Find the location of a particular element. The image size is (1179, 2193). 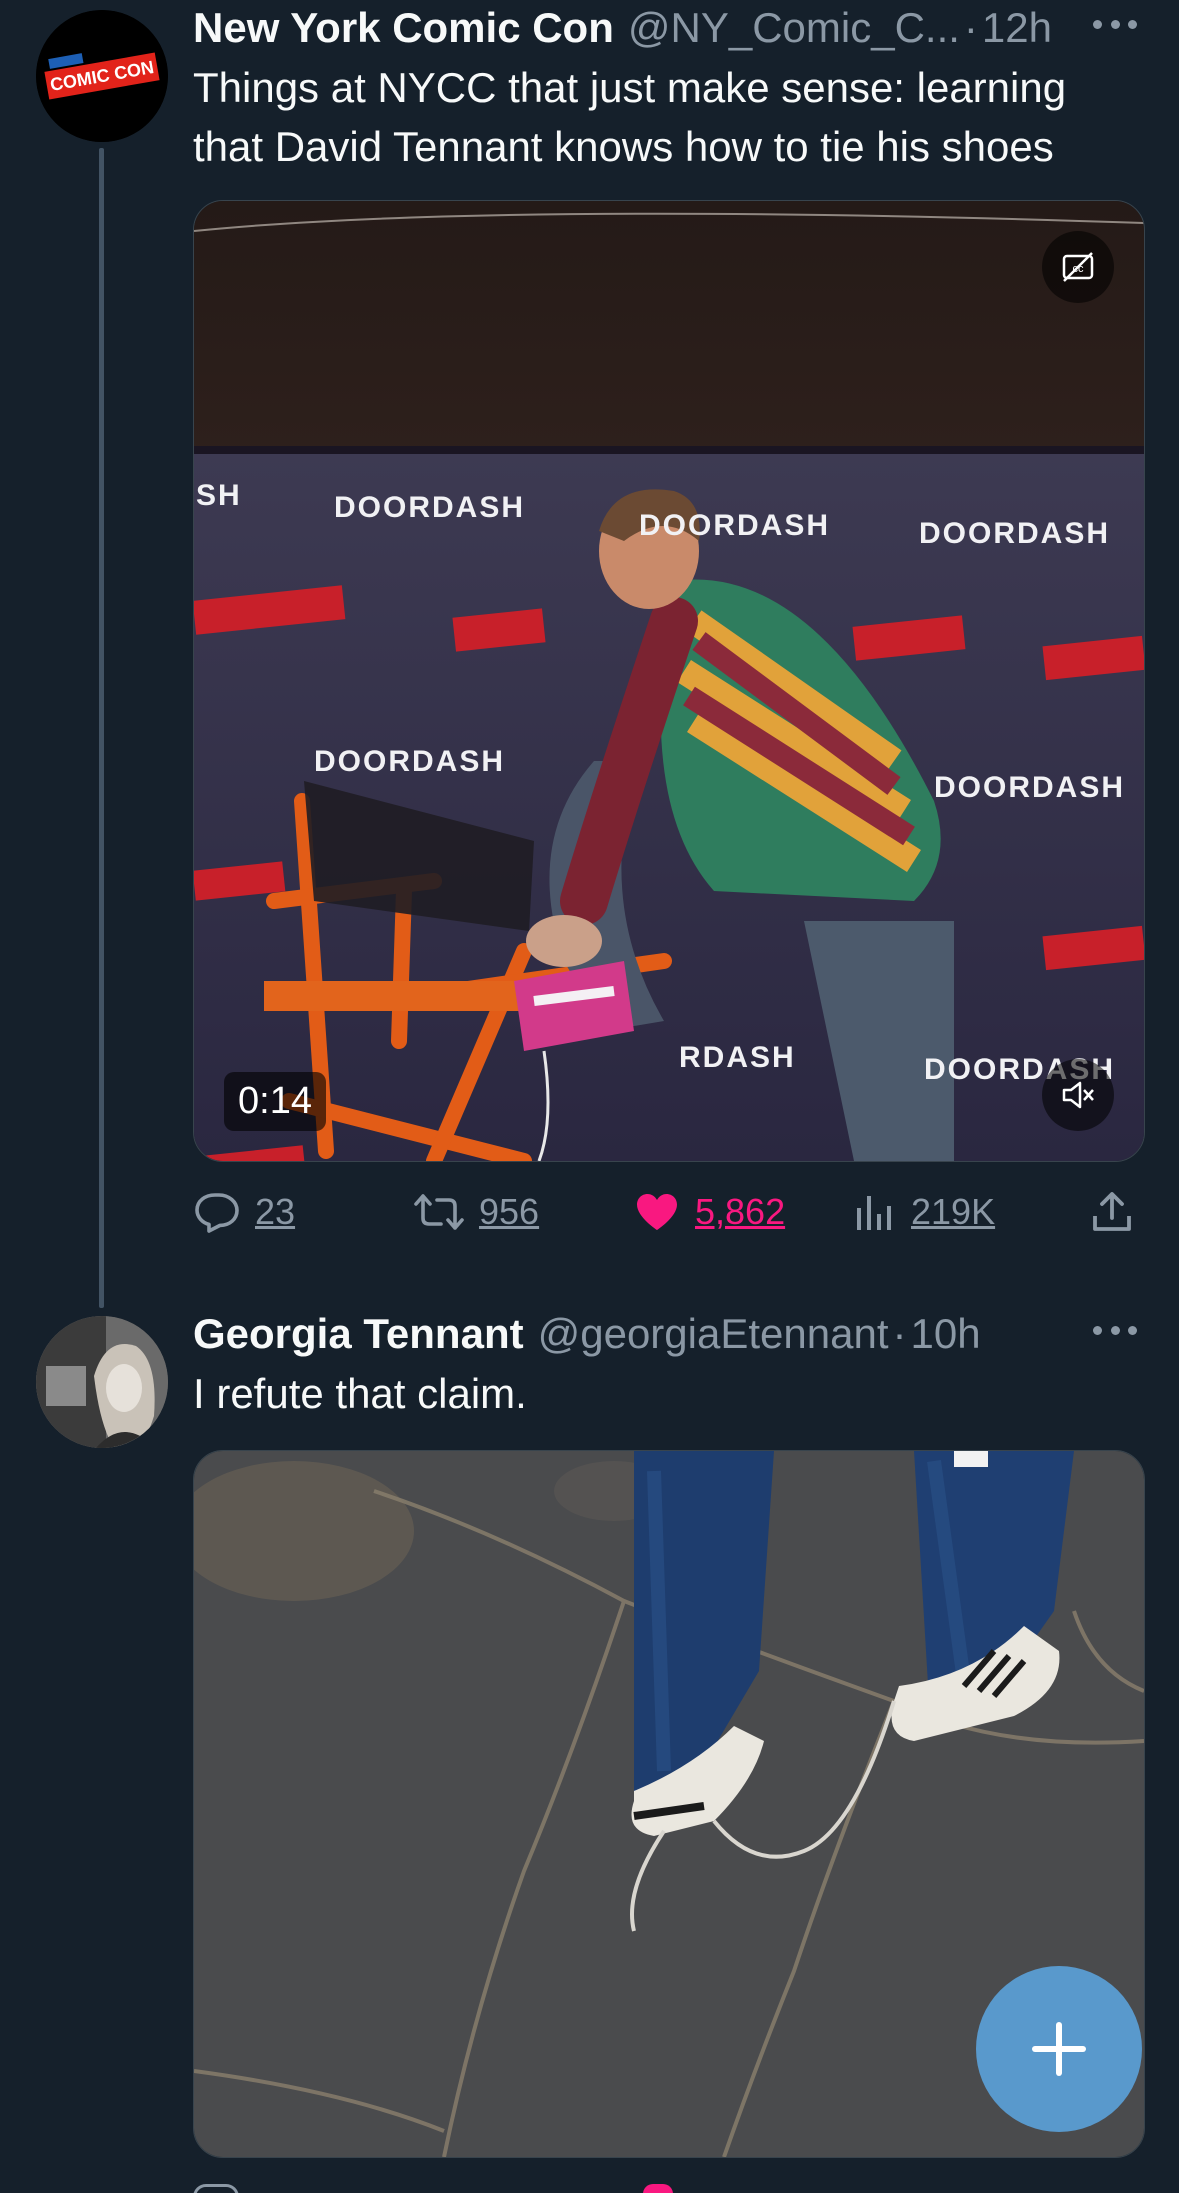

reply-icon is located at coordinates (217, 1213).